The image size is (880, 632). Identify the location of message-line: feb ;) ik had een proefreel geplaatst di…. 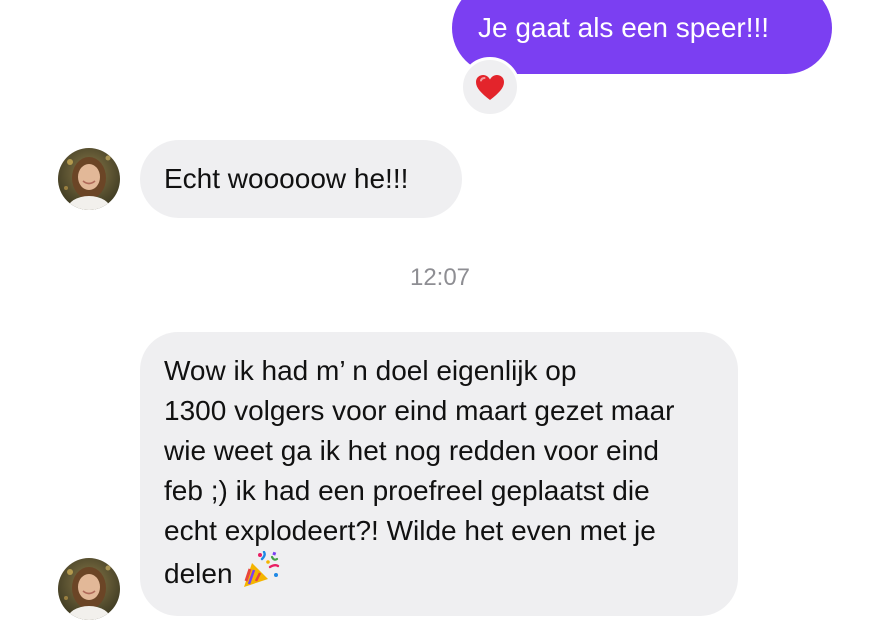
(407, 490).